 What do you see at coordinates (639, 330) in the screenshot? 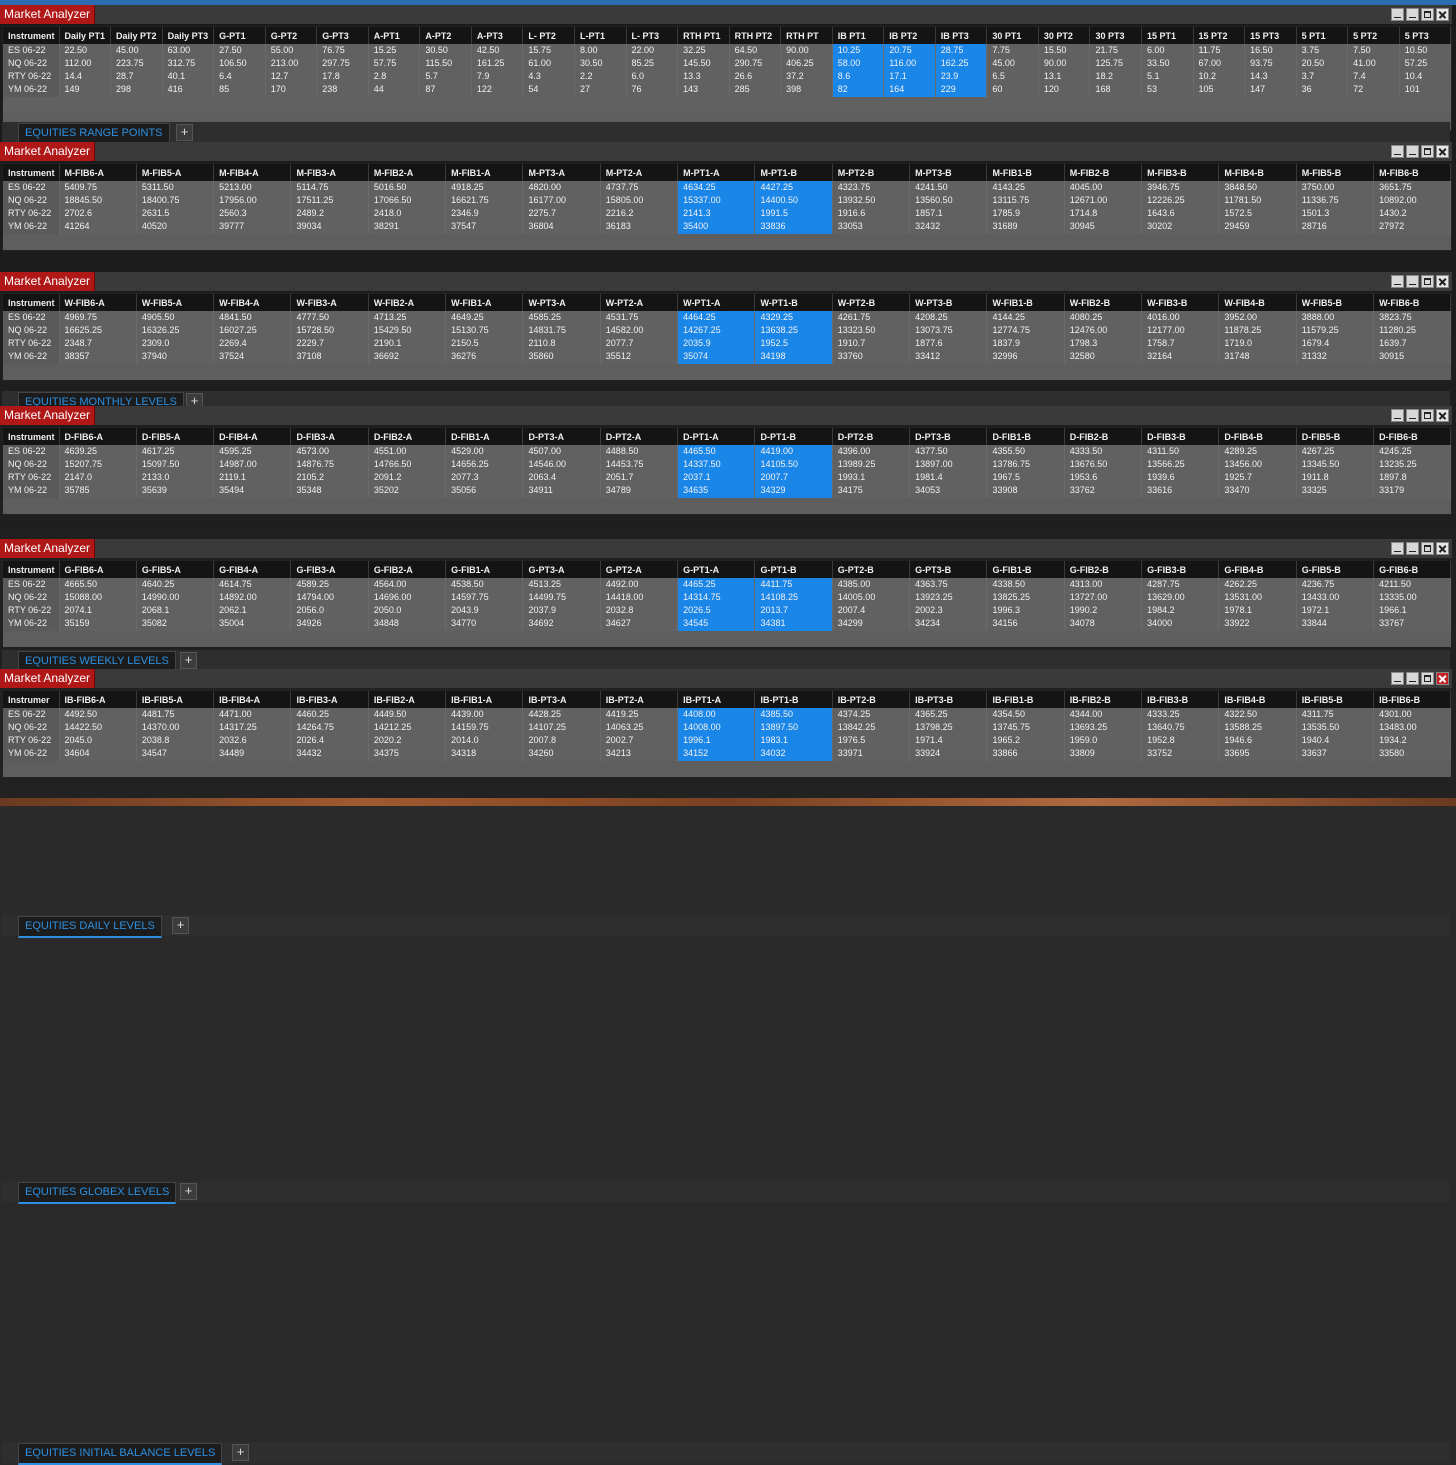
I see `level-cell: 14582.00` at bounding box center [639, 330].